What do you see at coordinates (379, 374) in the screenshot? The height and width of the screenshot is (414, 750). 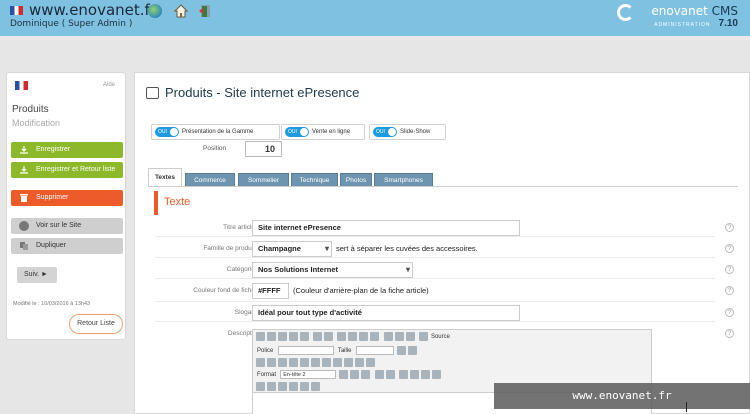 I see `numbered-list-icon` at bounding box center [379, 374].